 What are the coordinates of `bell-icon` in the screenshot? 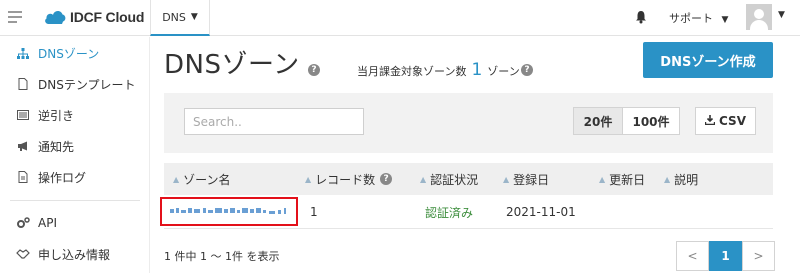 It's located at (641, 17).